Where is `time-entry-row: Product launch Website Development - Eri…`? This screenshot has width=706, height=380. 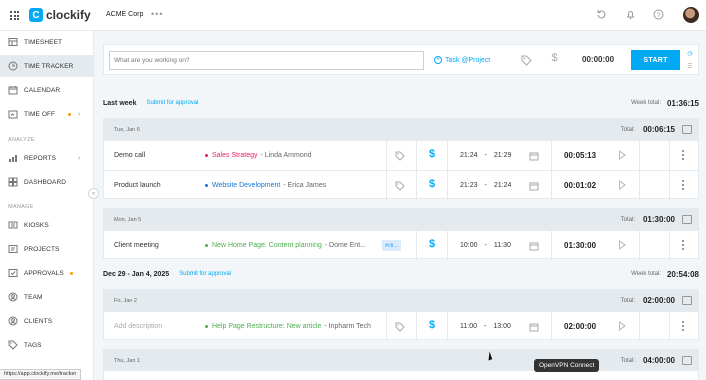
time-entry-row: Product launch Website Development - Eri… is located at coordinates (401, 185).